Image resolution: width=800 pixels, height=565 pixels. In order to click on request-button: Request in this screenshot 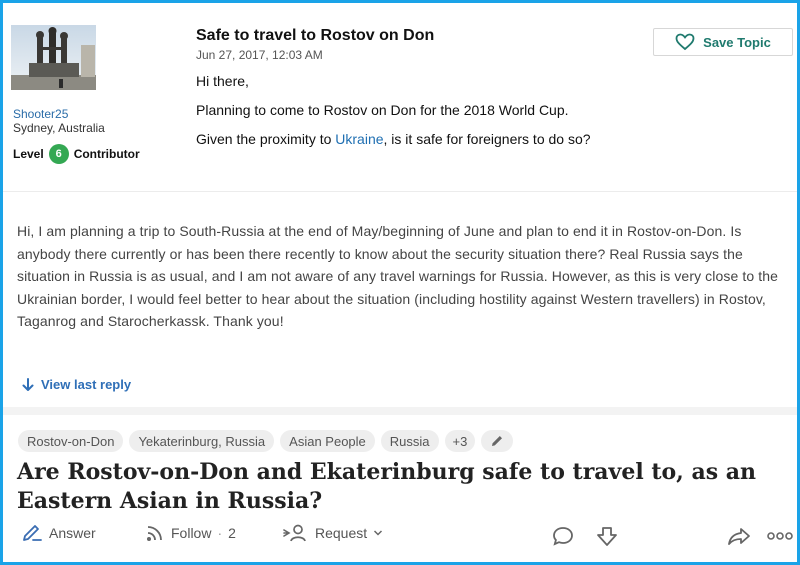, I will do `click(333, 533)`.